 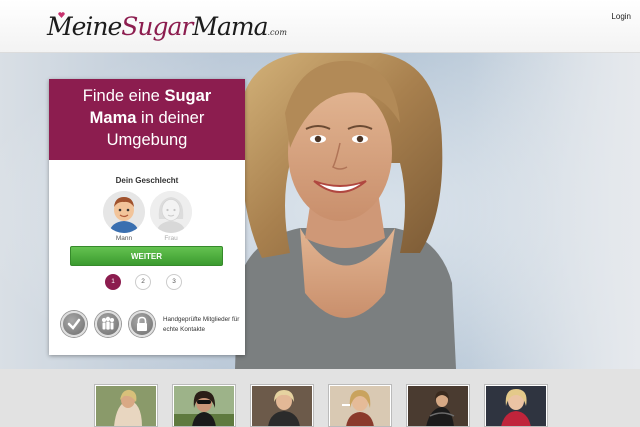 I want to click on gender-option-female, so click(x=171, y=212).